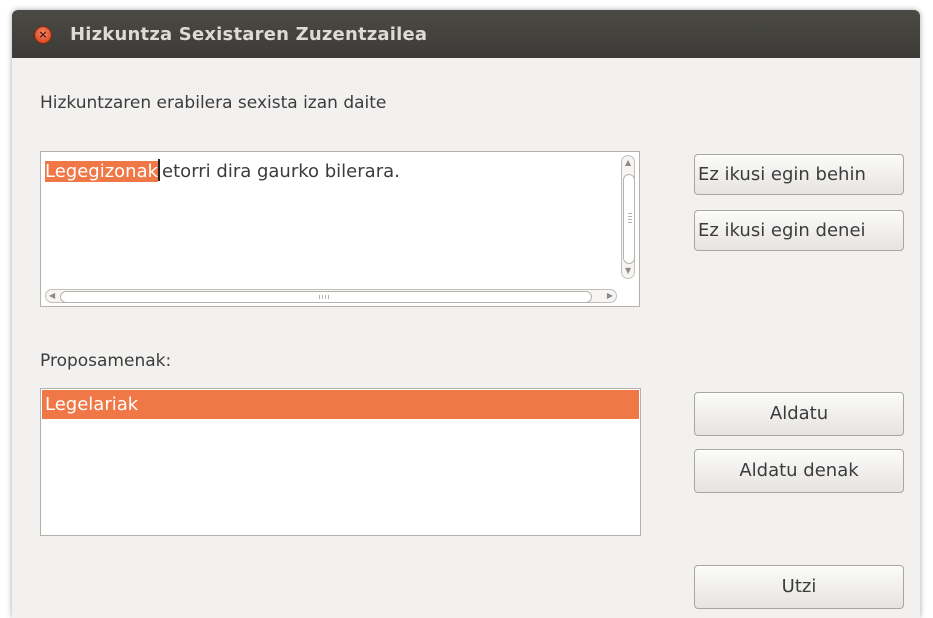  Describe the element at coordinates (799, 414) in the screenshot. I see `change-button: Aldatu` at that location.